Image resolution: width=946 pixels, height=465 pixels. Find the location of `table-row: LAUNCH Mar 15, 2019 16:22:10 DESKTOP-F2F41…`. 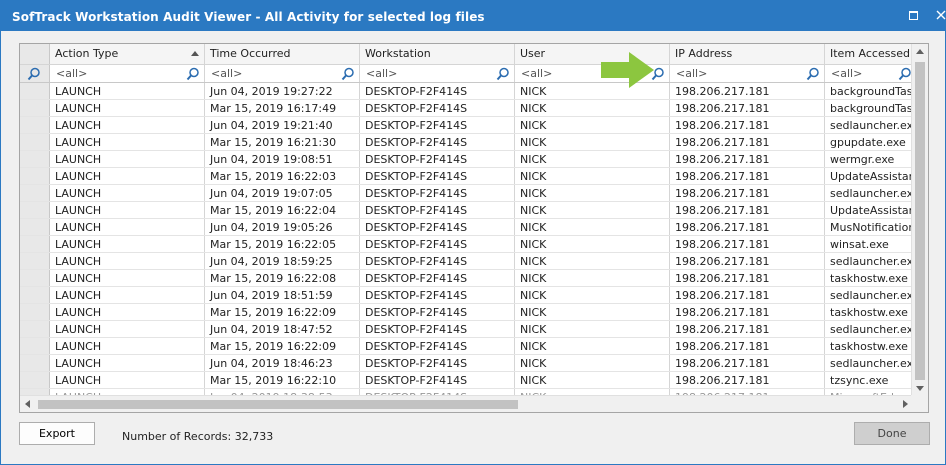

table-row: LAUNCH Mar 15, 2019 16:22:10 DESKTOP-F2F41… is located at coordinates (474, 380).